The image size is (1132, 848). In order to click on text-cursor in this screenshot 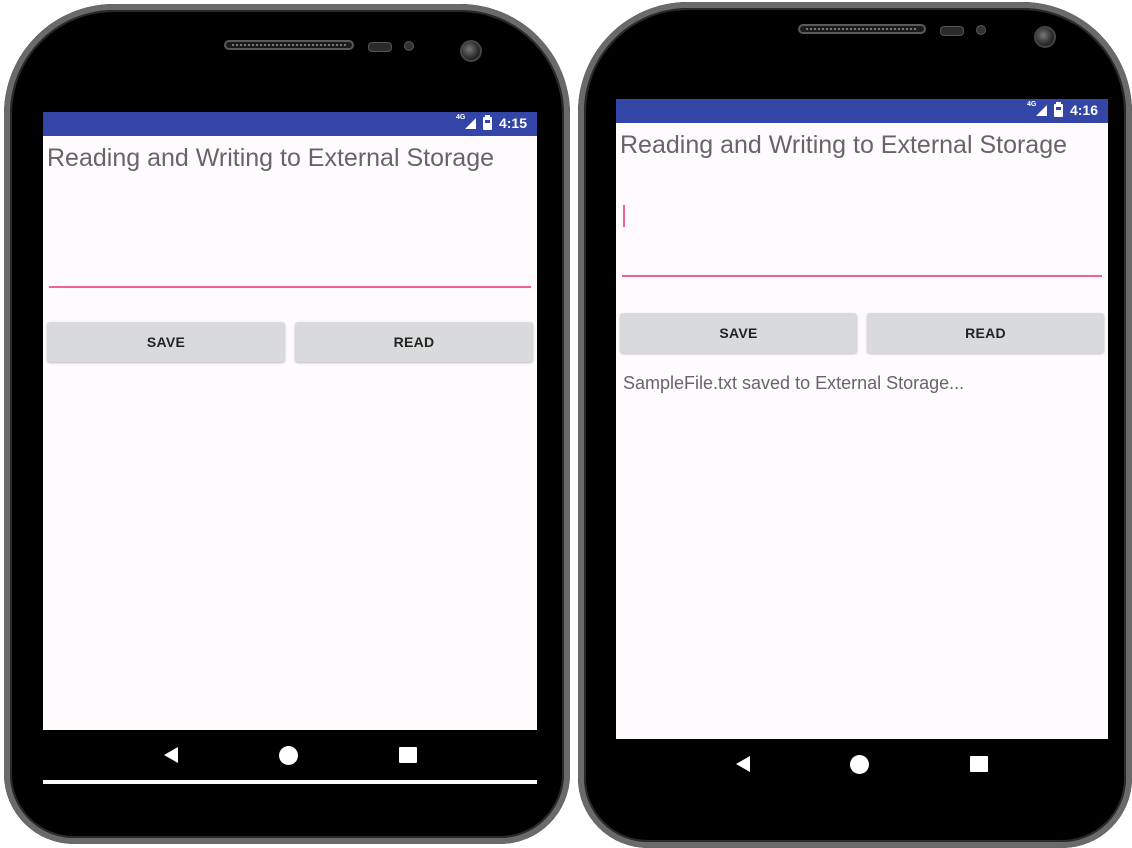, I will do `click(624, 216)`.